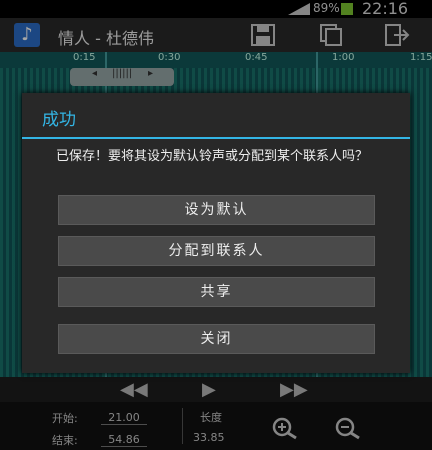 The height and width of the screenshot is (450, 432). I want to click on dialog-message: 已保存！要将其设为默认铃声或分配到某个联系人吗？, so click(212, 156).